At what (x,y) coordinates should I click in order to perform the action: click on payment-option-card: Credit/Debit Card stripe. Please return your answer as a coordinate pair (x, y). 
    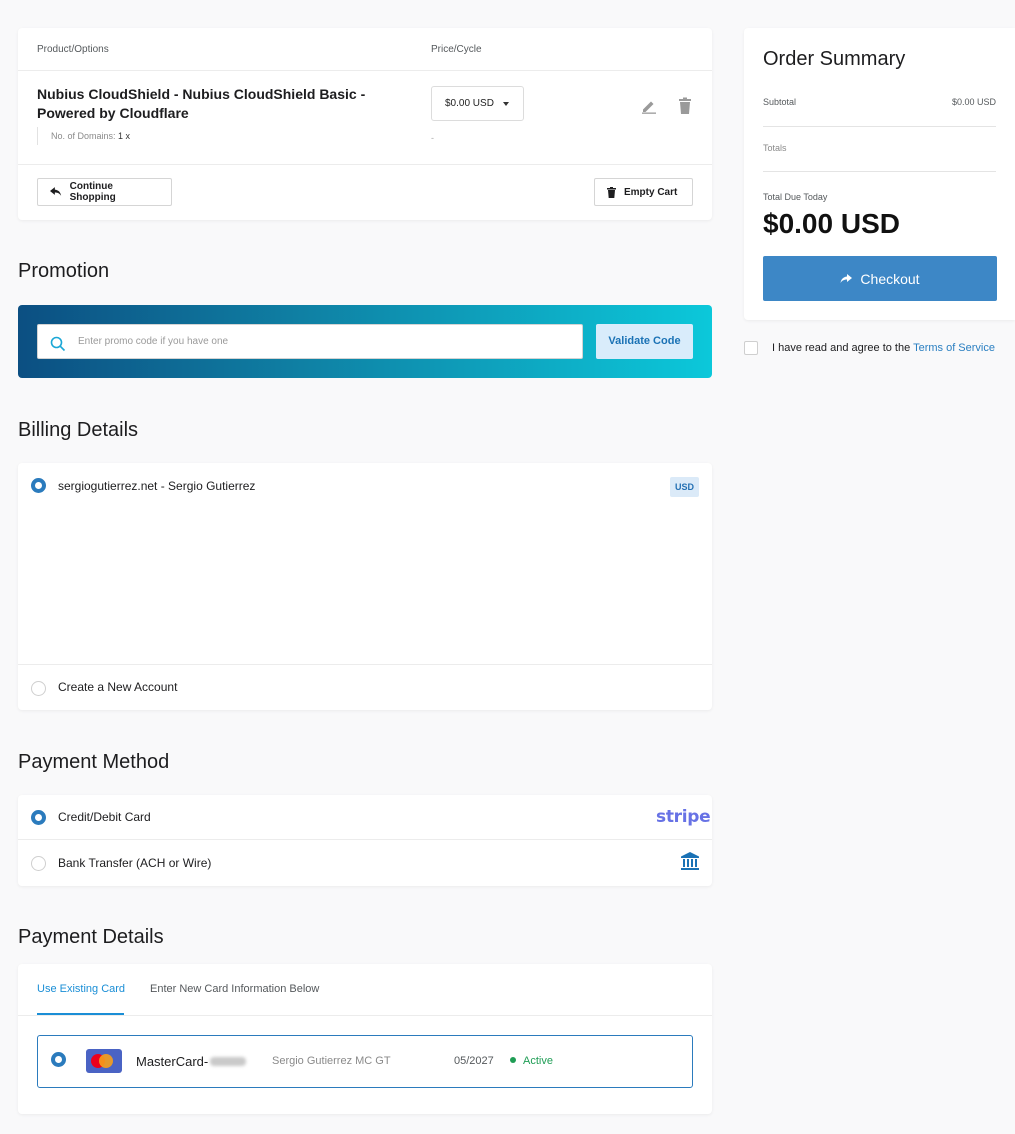
    Looking at the image, I should click on (365, 817).